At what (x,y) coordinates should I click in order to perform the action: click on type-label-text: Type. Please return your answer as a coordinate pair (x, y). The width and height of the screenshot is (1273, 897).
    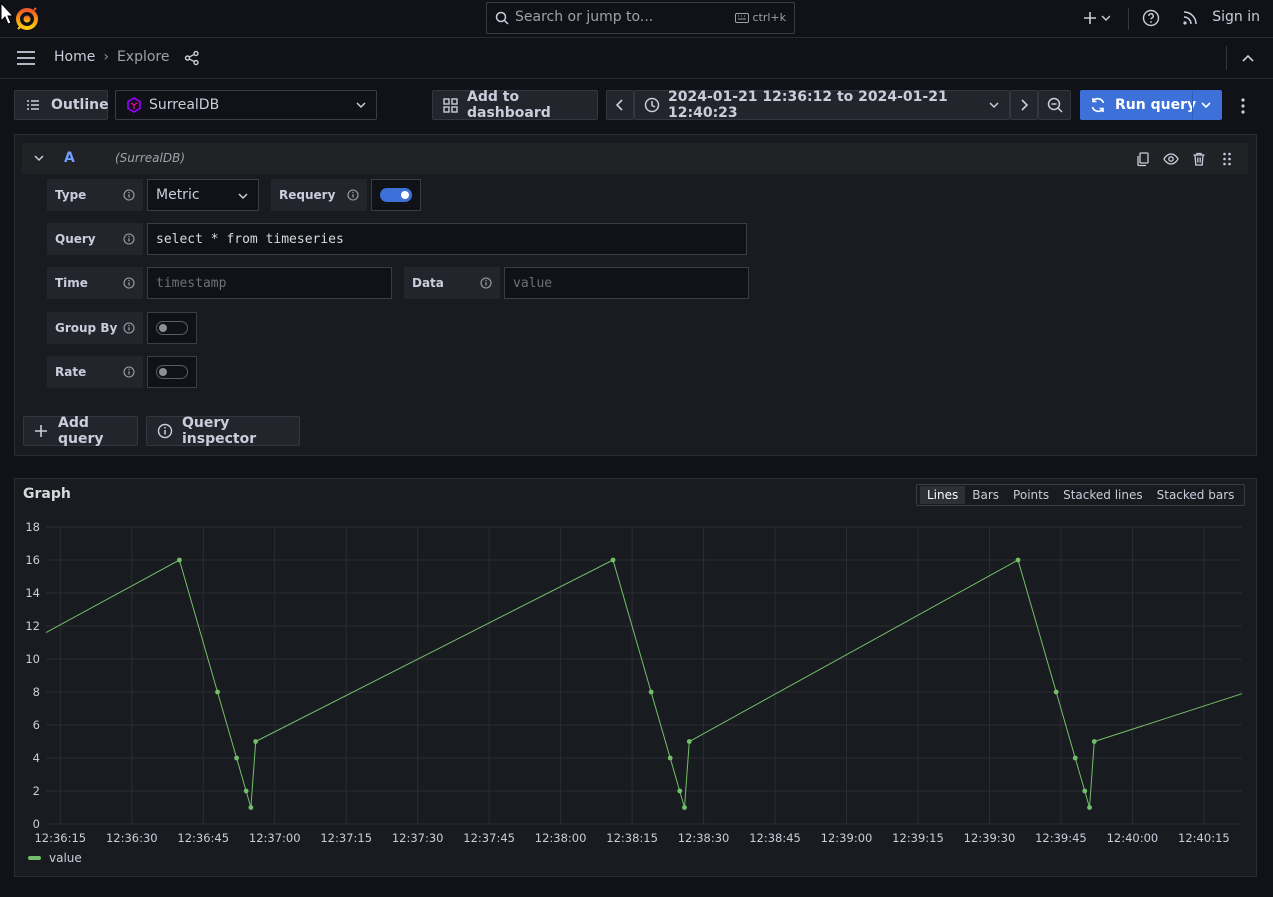
    Looking at the image, I should click on (71, 195).